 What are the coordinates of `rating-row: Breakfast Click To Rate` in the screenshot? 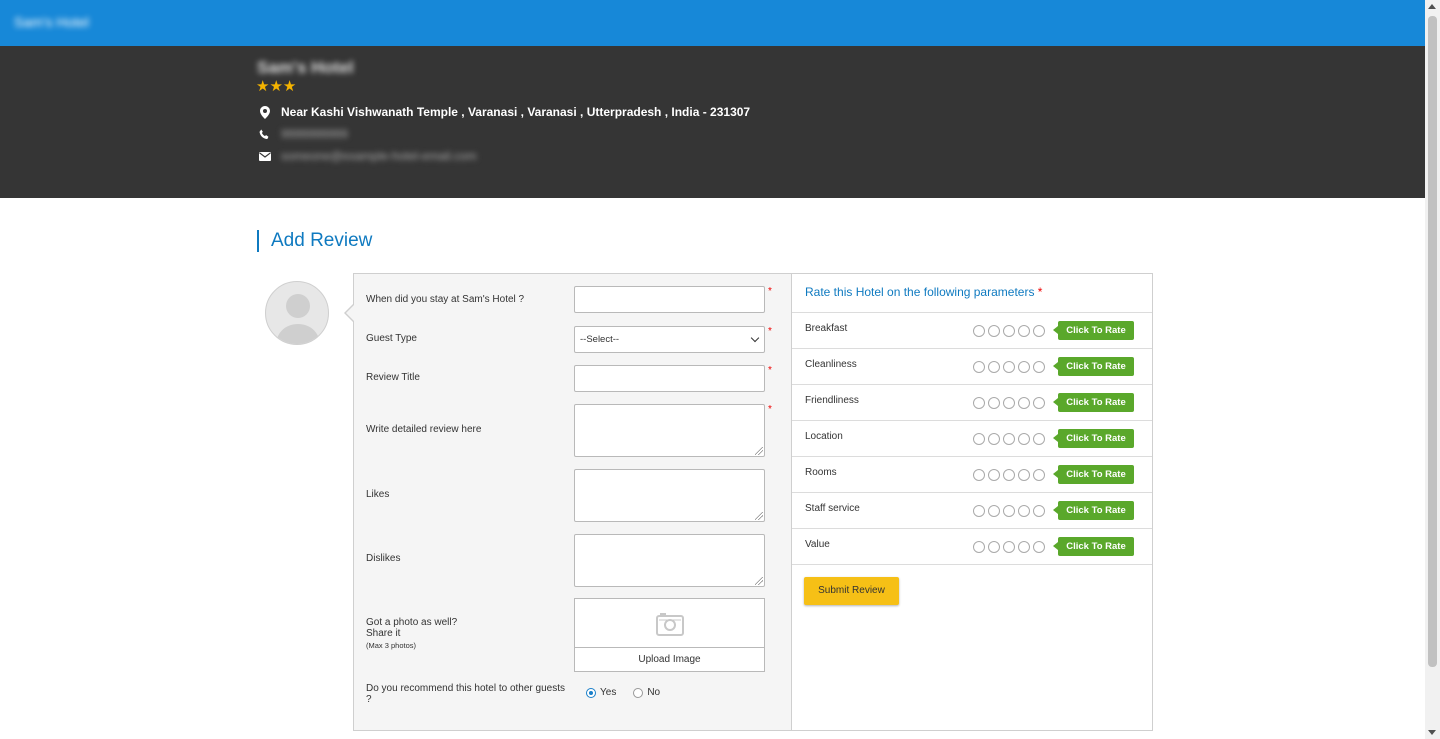 It's located at (972, 330).